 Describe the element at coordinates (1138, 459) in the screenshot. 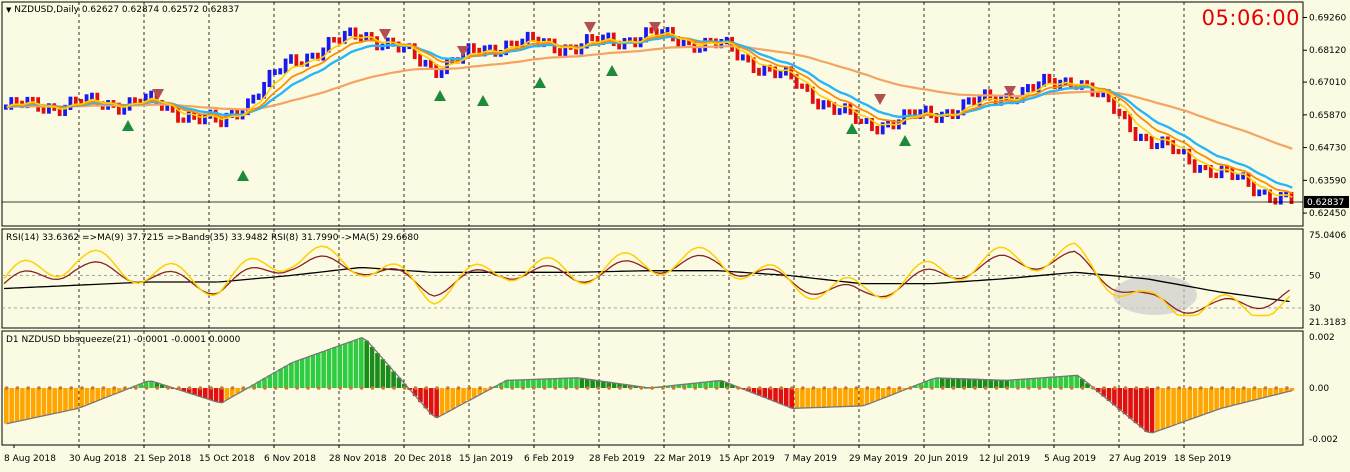

I see `time-axis-label: 27 Aug 2019` at that location.